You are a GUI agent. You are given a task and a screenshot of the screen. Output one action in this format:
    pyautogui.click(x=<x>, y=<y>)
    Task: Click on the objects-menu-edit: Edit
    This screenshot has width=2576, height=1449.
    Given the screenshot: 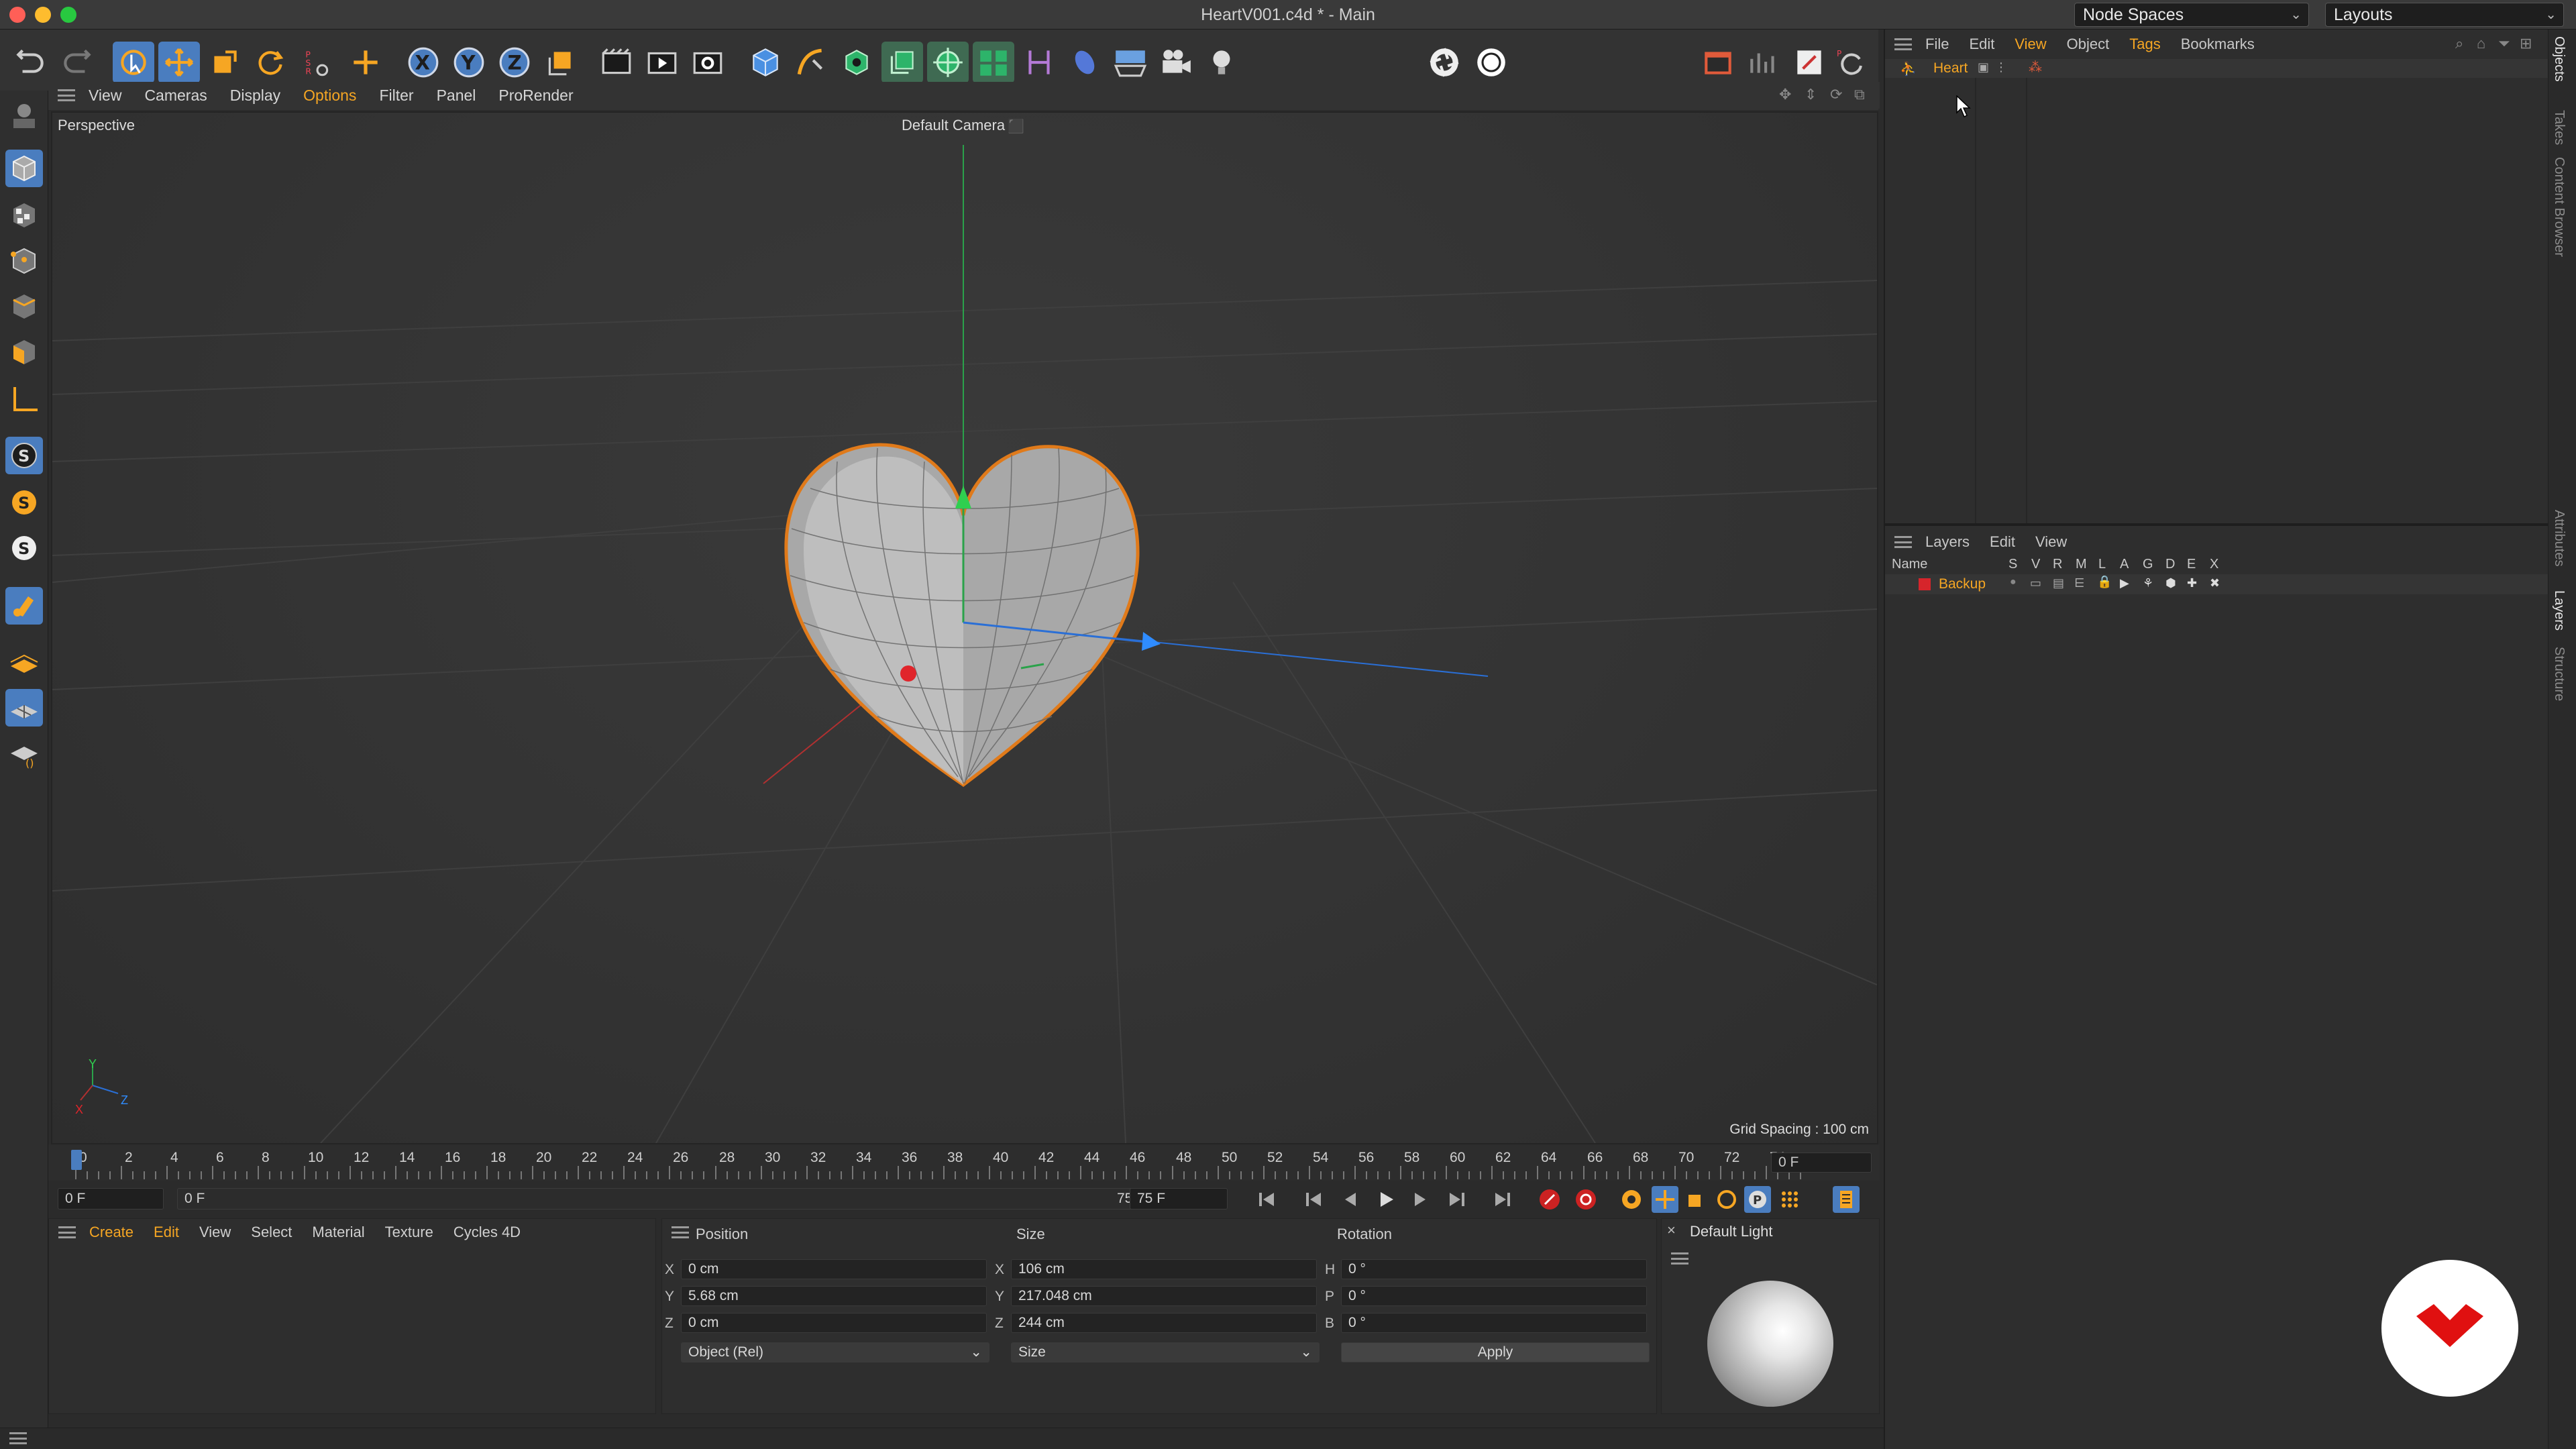 What is the action you would take?
    pyautogui.click(x=1981, y=44)
    